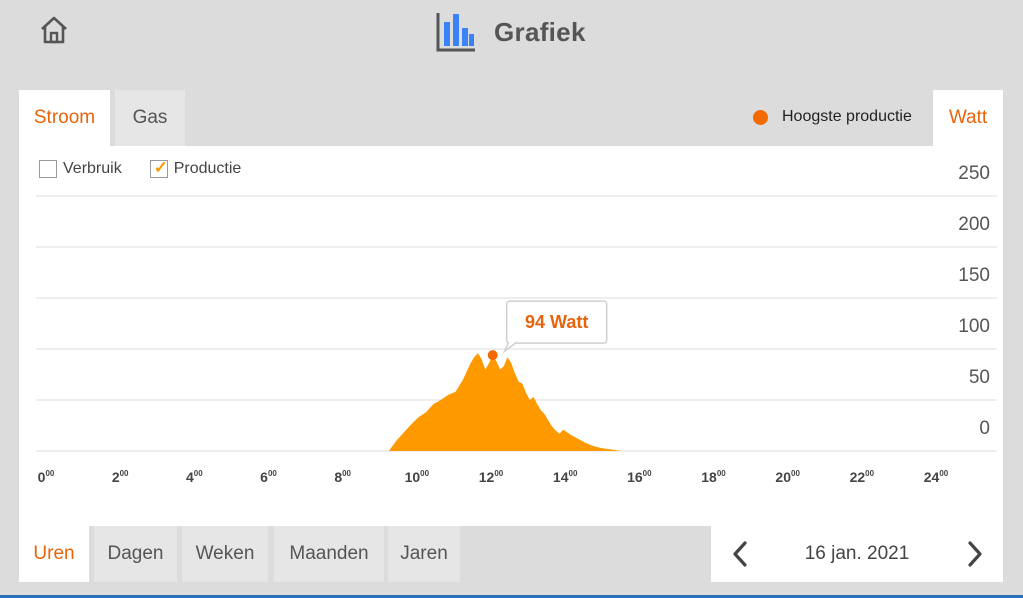  What do you see at coordinates (974, 301) in the screenshot?
I see `y-axis-labels: 0 50 100 150 200 250` at bounding box center [974, 301].